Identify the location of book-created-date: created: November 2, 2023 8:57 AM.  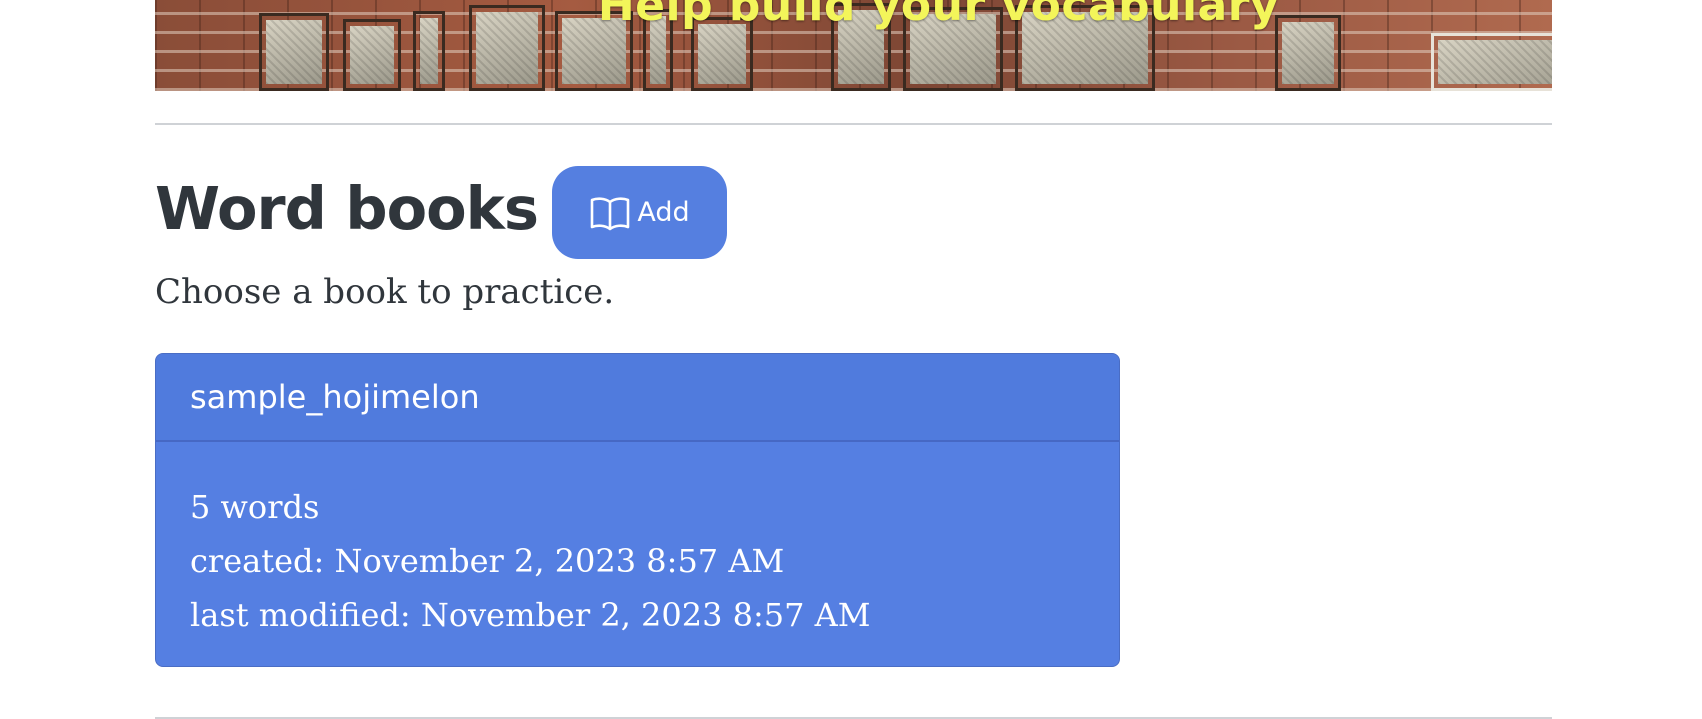
(487, 561).